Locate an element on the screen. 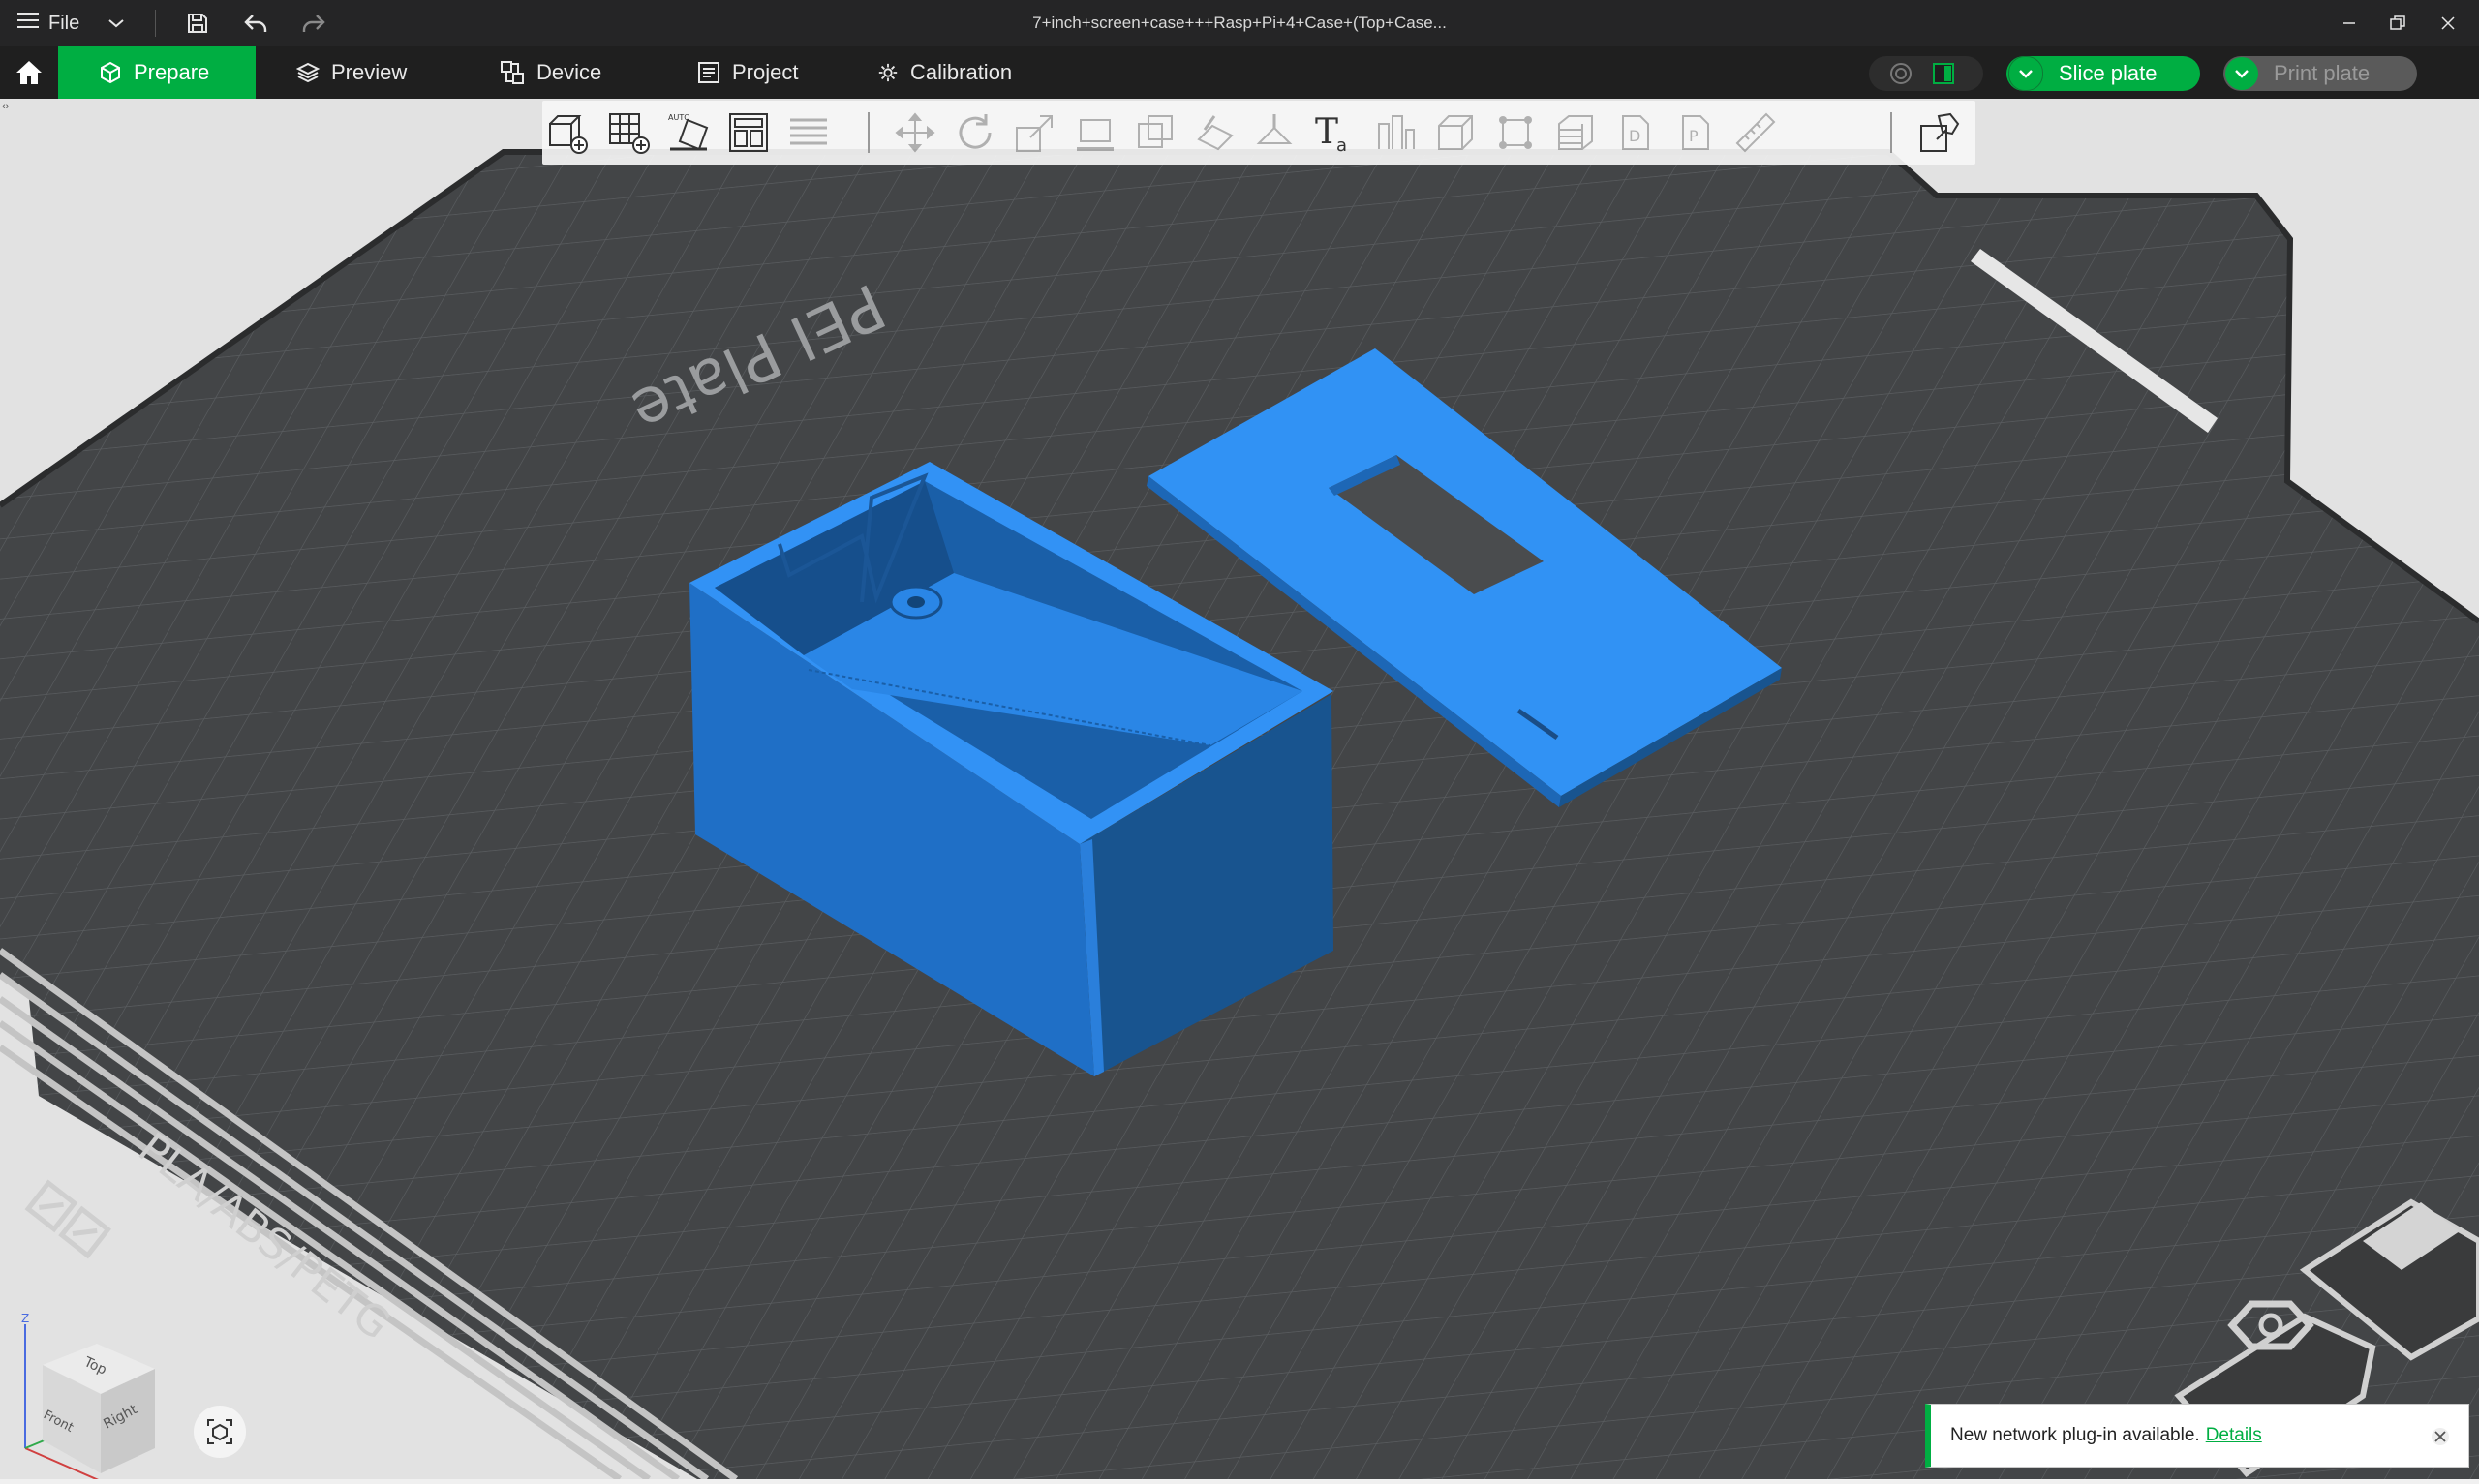 This screenshot has height=1484, width=2479. assembly-view-icon is located at coordinates (1939, 132).